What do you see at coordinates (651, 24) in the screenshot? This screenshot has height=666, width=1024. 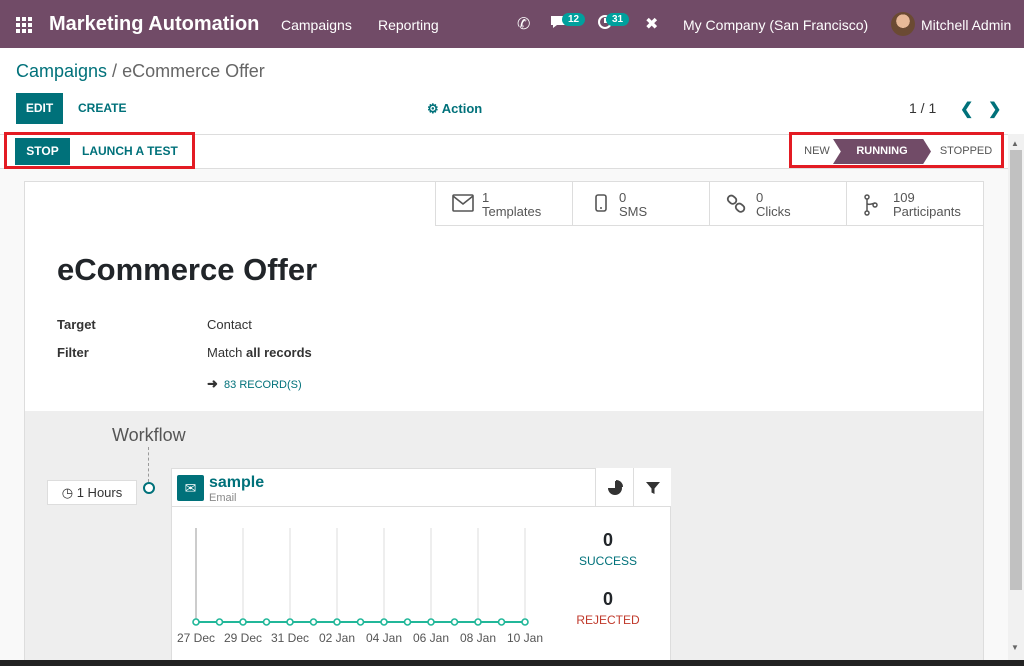 I see `debug-tools-icon: ✖` at bounding box center [651, 24].